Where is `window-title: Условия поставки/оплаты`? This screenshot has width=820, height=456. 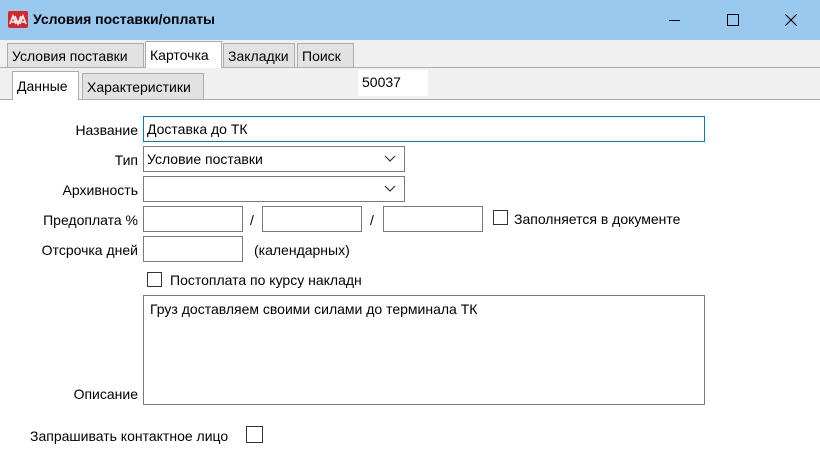
window-title: Условия поставки/оплаты is located at coordinates (124, 19).